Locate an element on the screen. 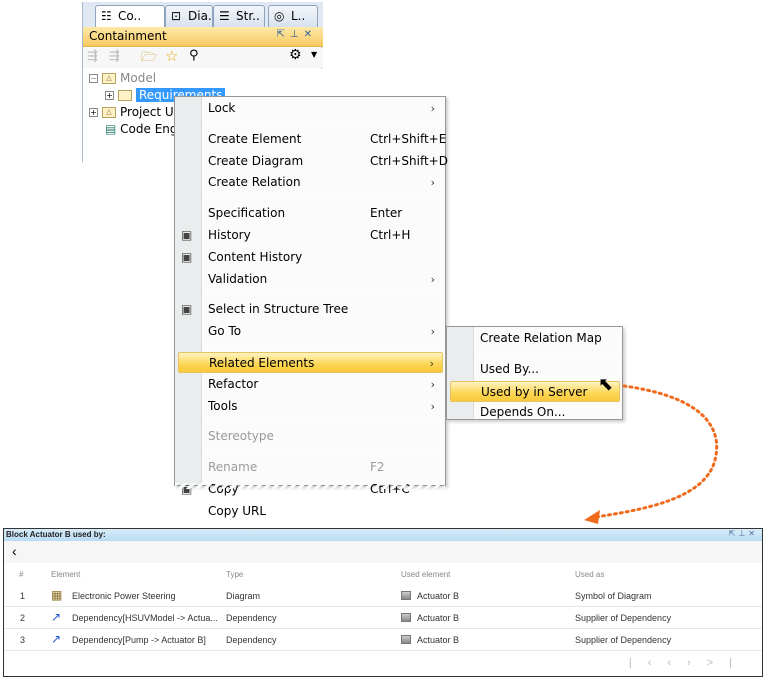 The height and width of the screenshot is (682, 769). column-header-used-element: Used element is located at coordinates (425, 574).